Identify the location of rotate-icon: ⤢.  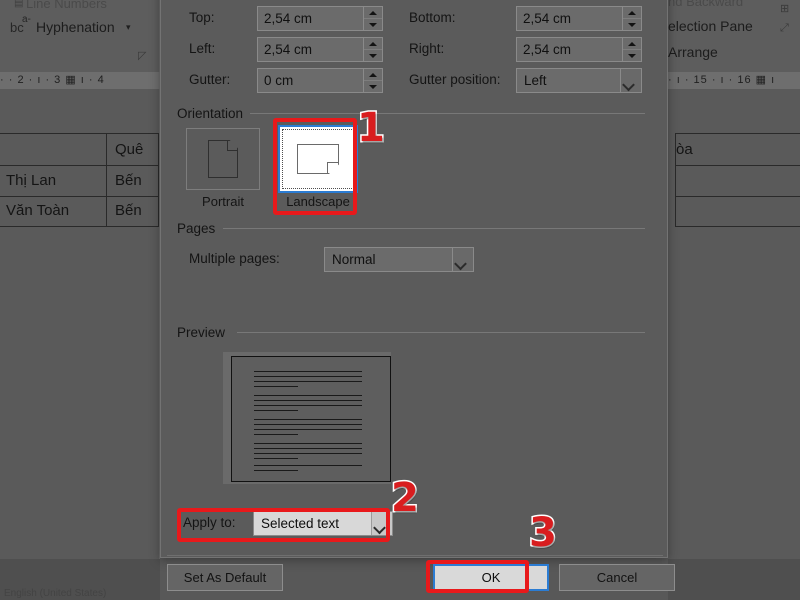
(784, 28).